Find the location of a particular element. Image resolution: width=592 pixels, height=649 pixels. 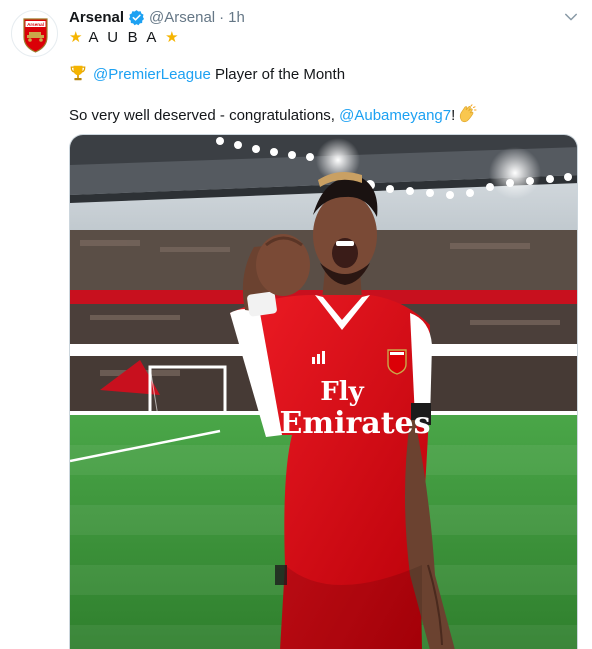

crest-label: Arsenal is located at coordinates (35, 24).